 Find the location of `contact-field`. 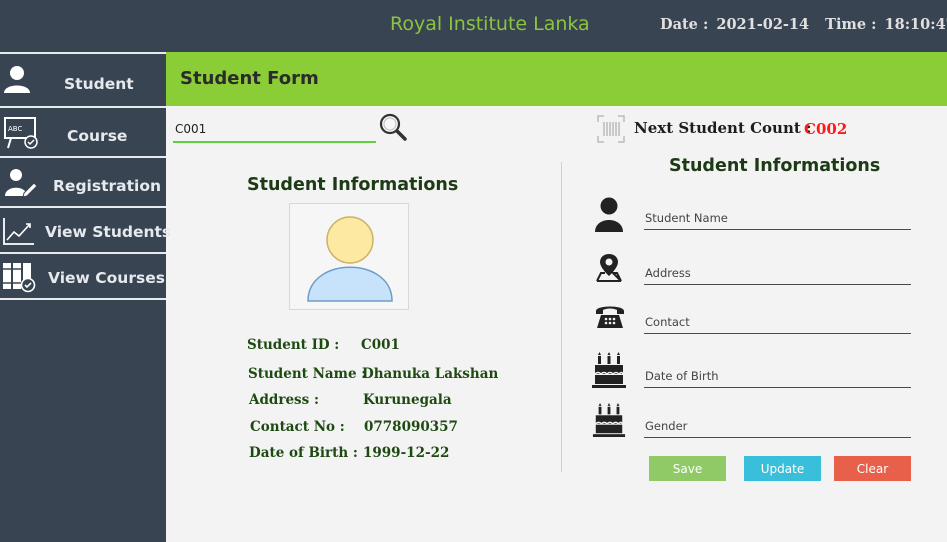

contact-field is located at coordinates (777, 322).